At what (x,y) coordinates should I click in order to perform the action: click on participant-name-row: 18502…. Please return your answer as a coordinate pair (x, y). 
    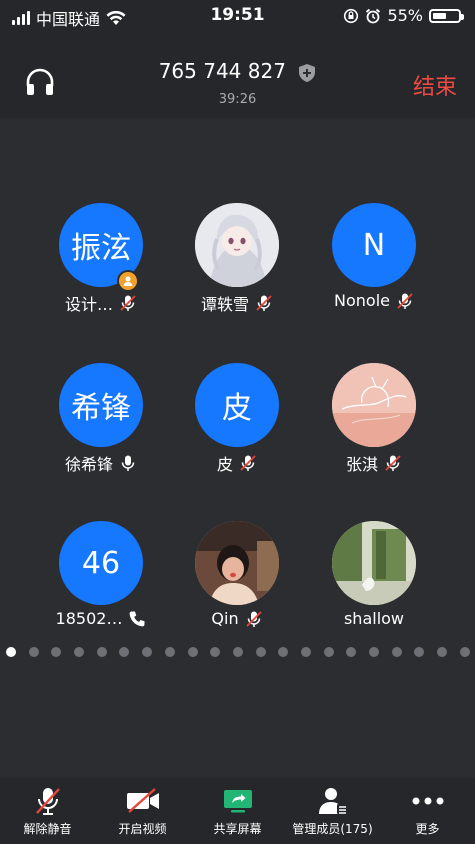
    Looking at the image, I should click on (101, 618).